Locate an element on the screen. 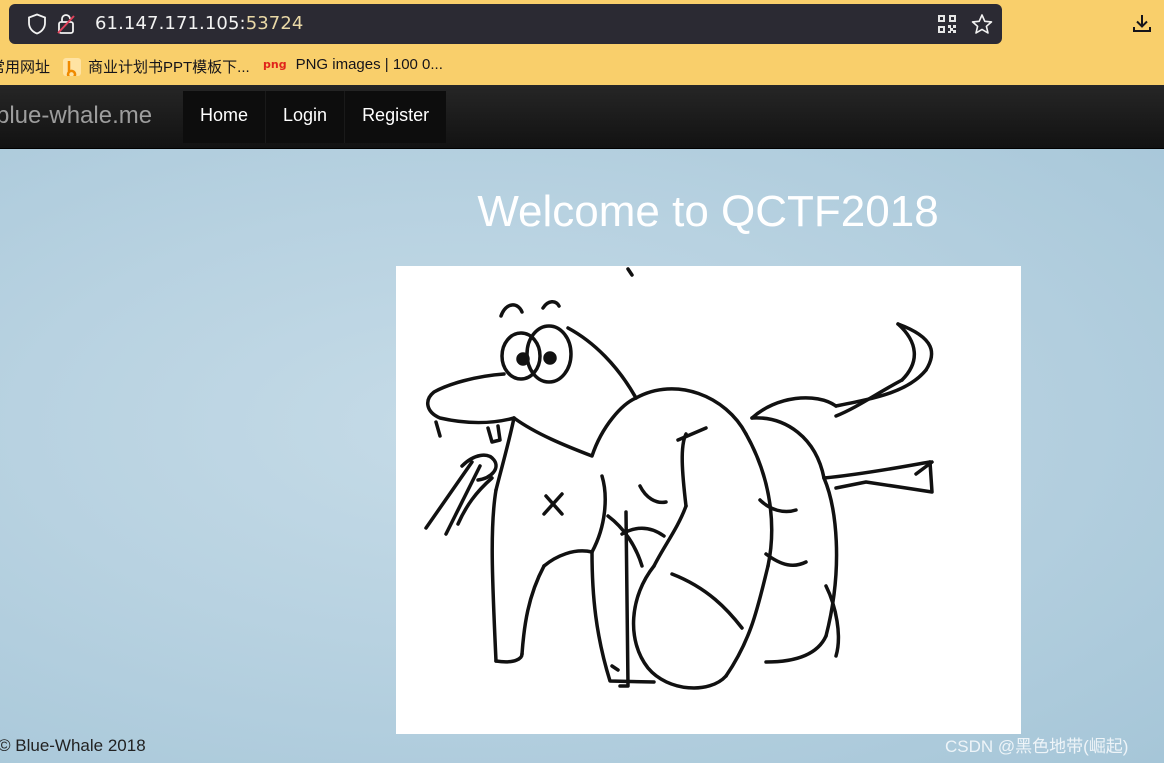 This screenshot has width=1164, height=763. nav-login: Login is located at coordinates (304, 117).